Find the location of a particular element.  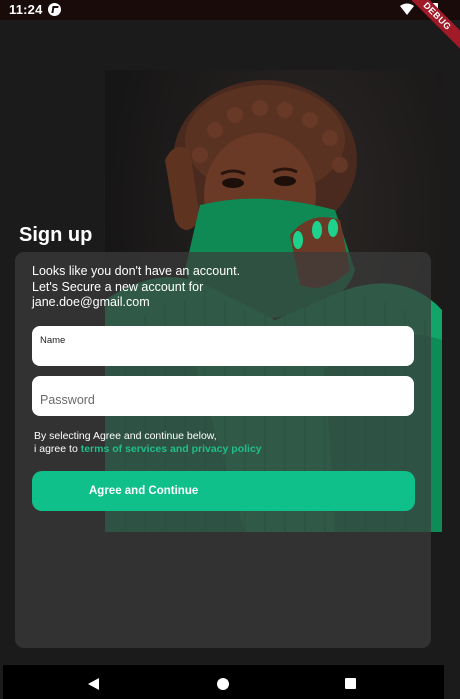

terms-link: terms of services and privacy policy is located at coordinates (171, 449).